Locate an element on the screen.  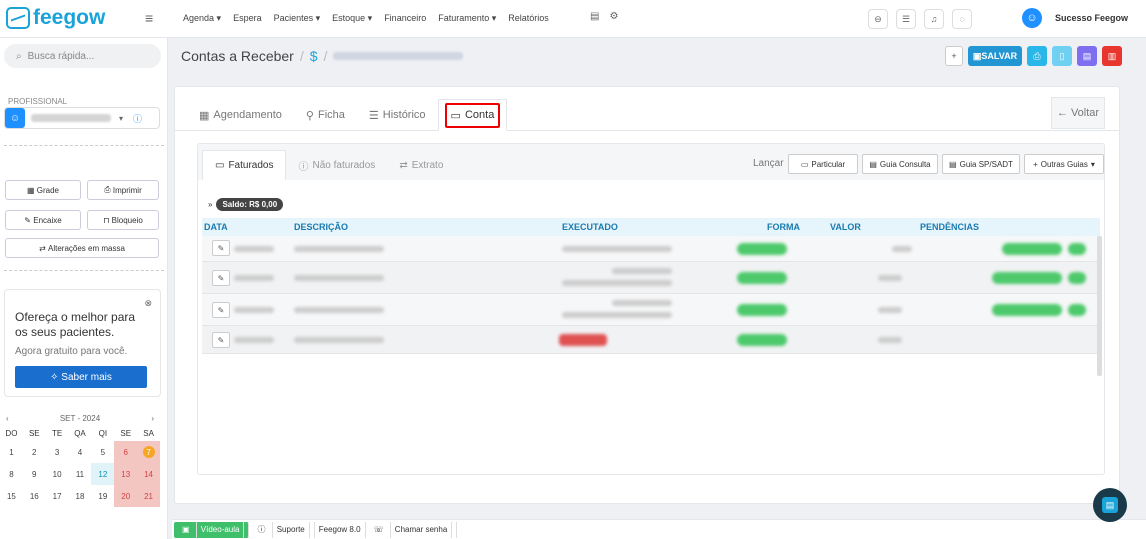
receipt-icon: ▤ is located at coordinates (1087, 56).